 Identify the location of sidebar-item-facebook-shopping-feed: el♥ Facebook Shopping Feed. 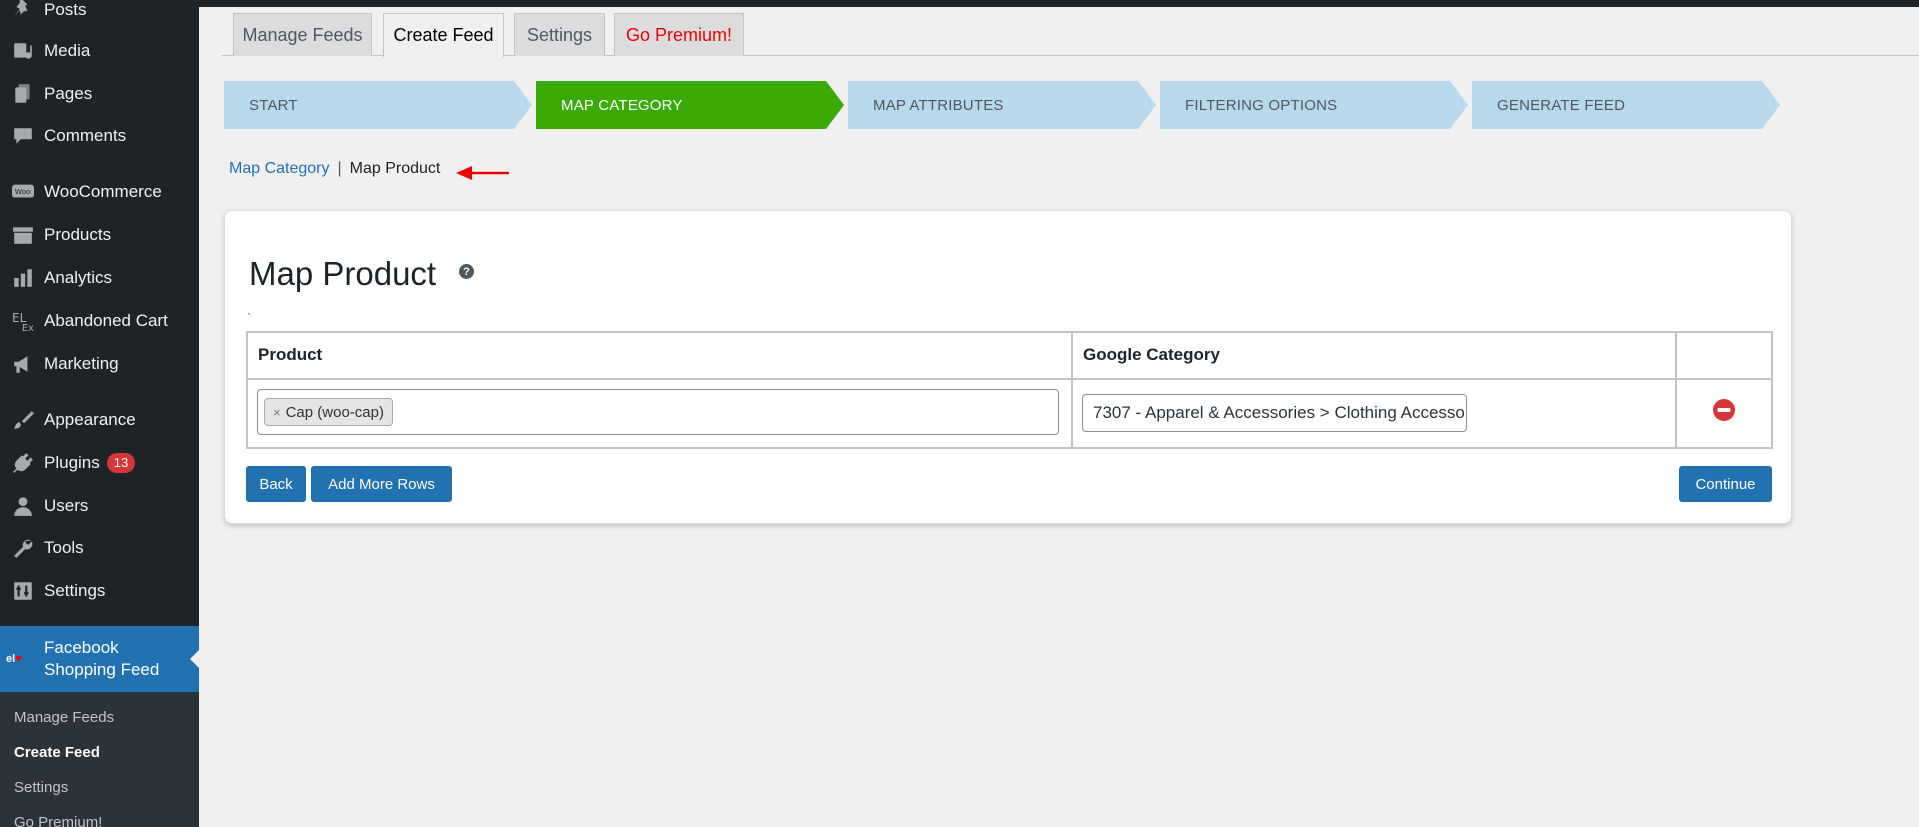
(99, 659).